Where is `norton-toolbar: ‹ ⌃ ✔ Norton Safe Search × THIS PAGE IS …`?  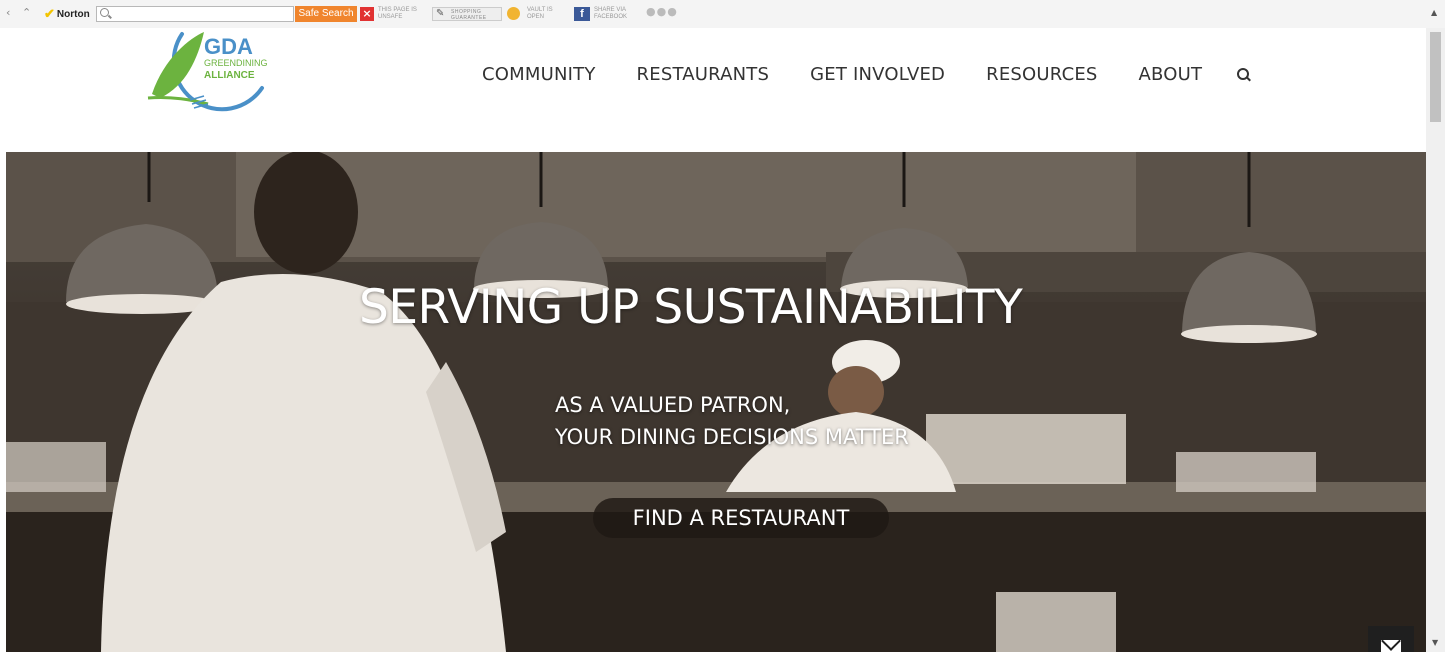
norton-toolbar: ‹ ⌃ ✔ Norton Safe Search × THIS PAGE IS … is located at coordinates (722, 14).